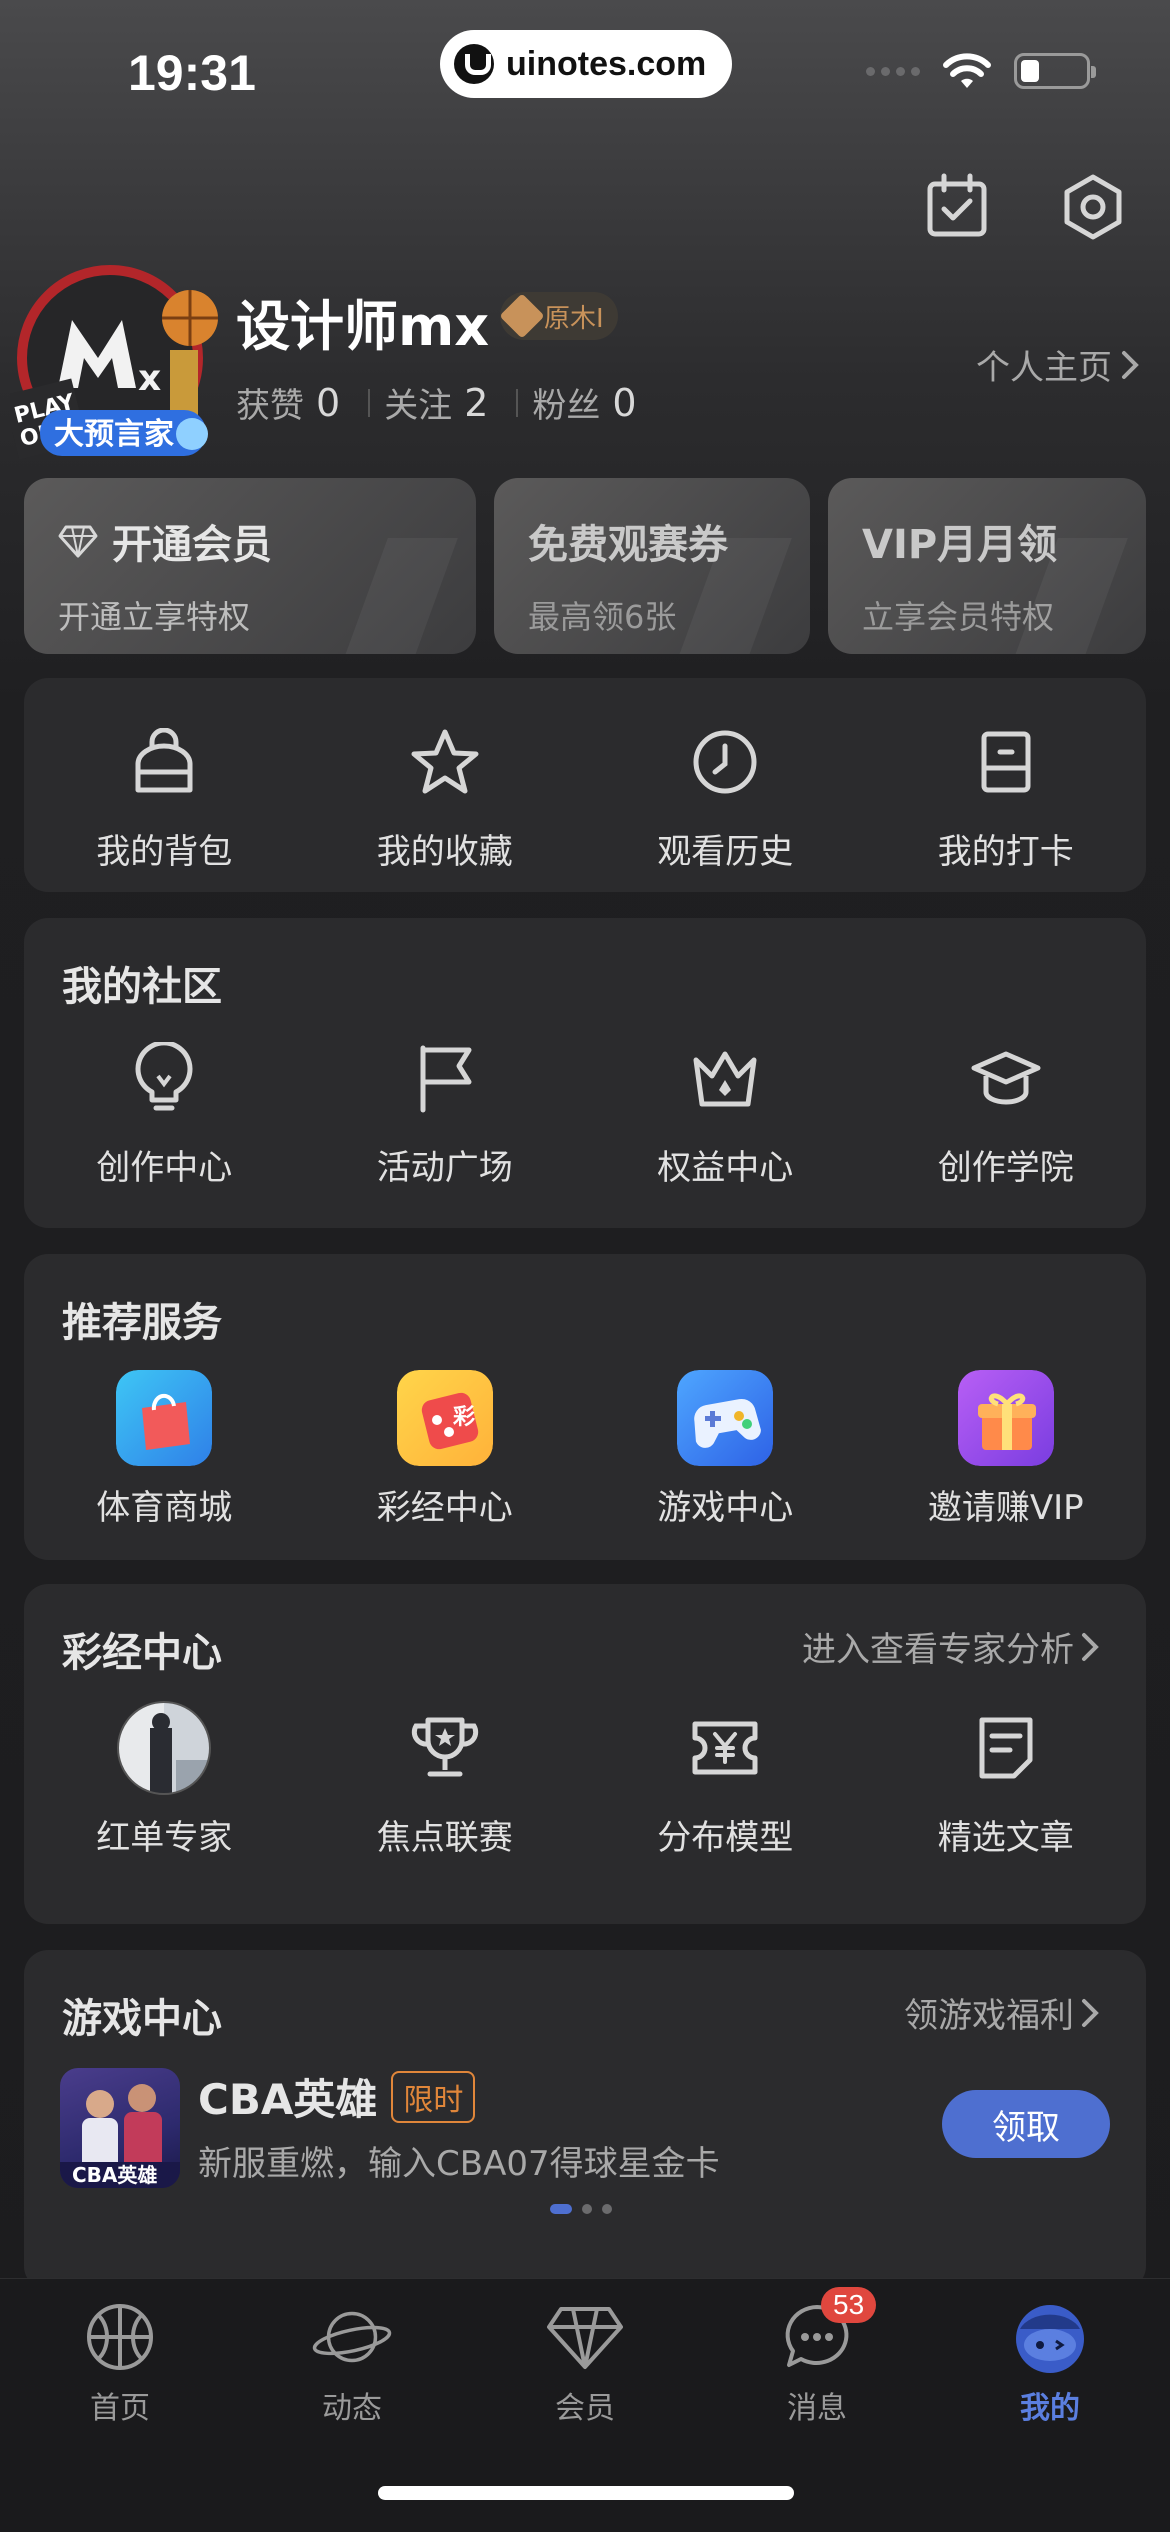  I want to click on service-game-center: 游戏中心, so click(725, 1449).